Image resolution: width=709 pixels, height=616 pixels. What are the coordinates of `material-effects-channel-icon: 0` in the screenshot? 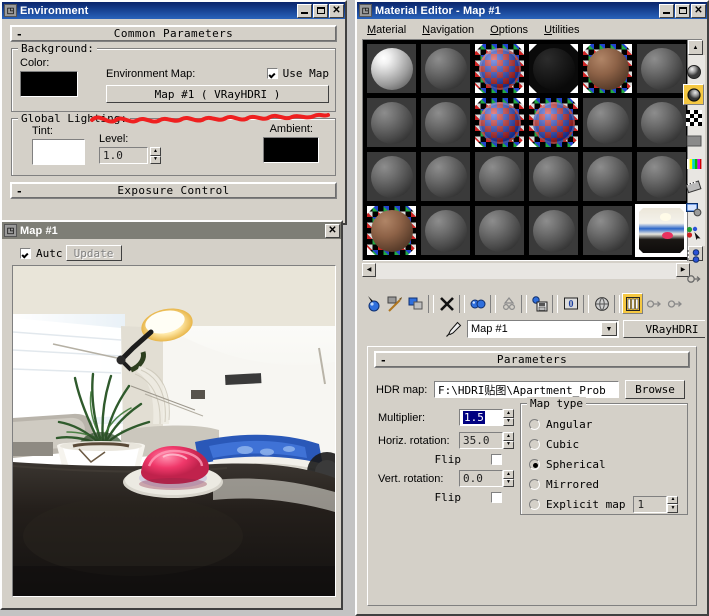 It's located at (570, 303).